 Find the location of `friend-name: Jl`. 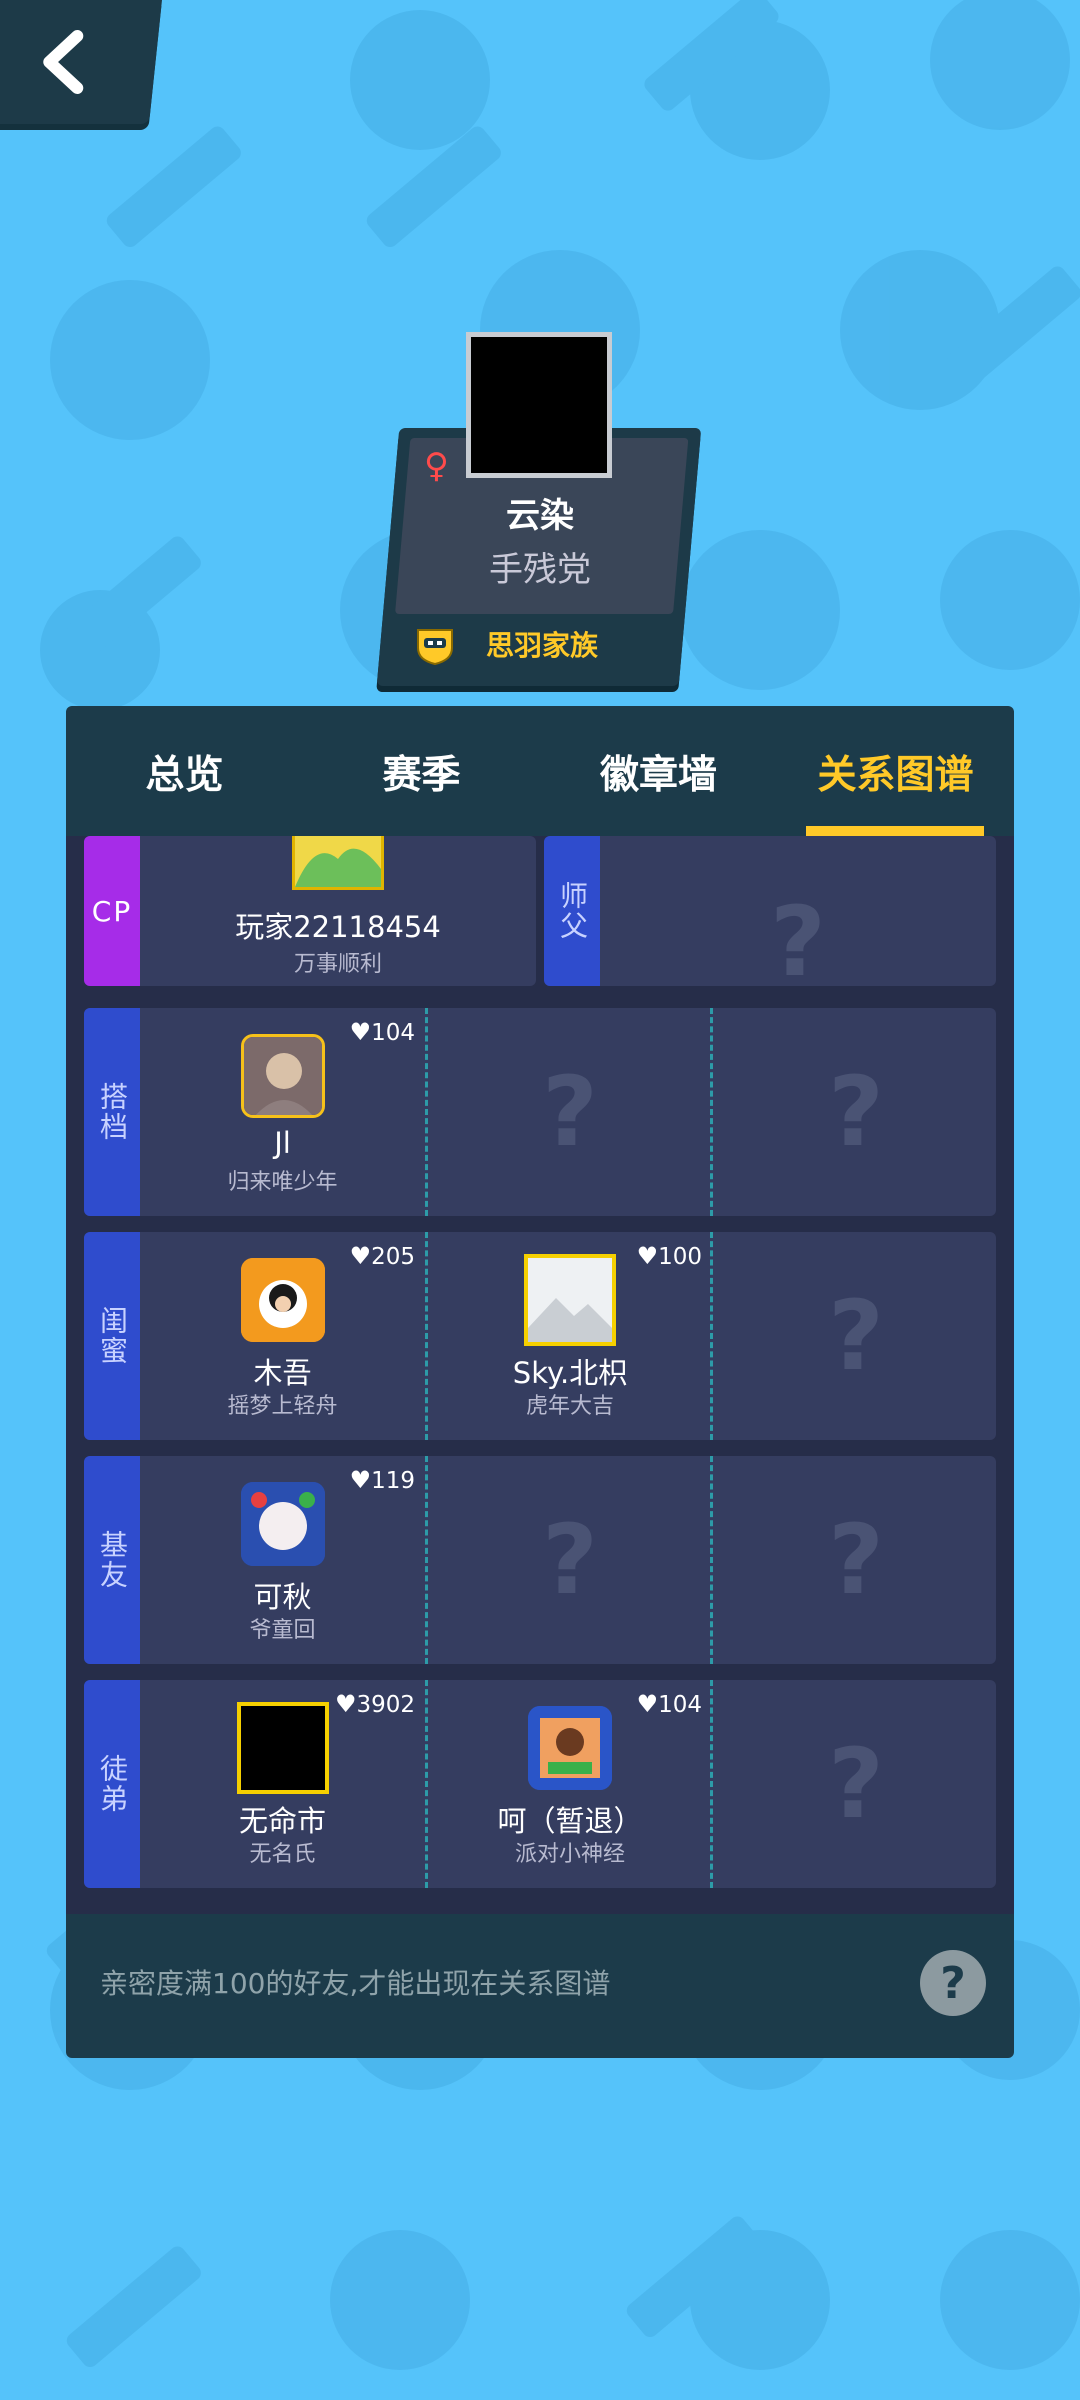

friend-name: Jl is located at coordinates (282, 1143).